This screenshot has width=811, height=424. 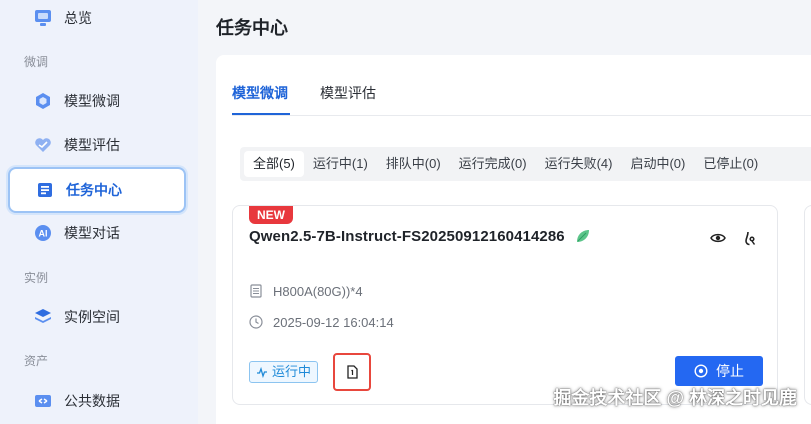 I want to click on section-title-assets: 资产, so click(x=36, y=361).